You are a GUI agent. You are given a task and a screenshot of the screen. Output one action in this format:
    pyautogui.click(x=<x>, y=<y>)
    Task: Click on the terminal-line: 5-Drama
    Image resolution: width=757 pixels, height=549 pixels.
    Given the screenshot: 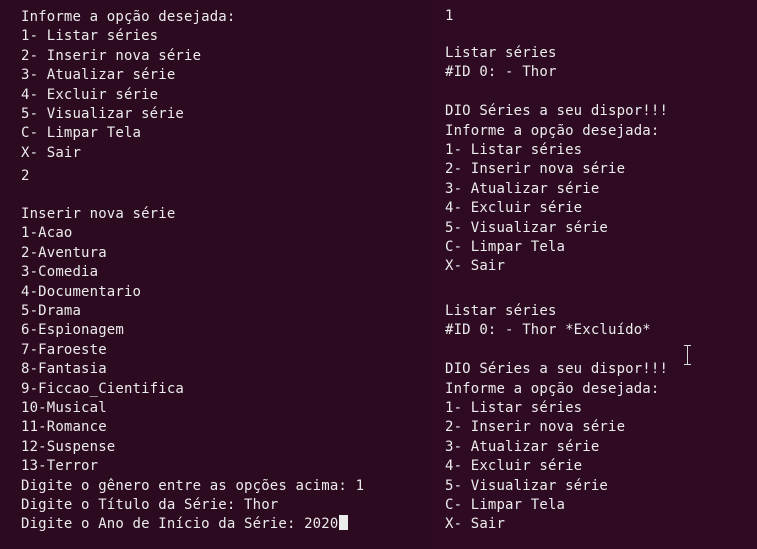 What is the action you would take?
    pyautogui.click(x=51, y=311)
    